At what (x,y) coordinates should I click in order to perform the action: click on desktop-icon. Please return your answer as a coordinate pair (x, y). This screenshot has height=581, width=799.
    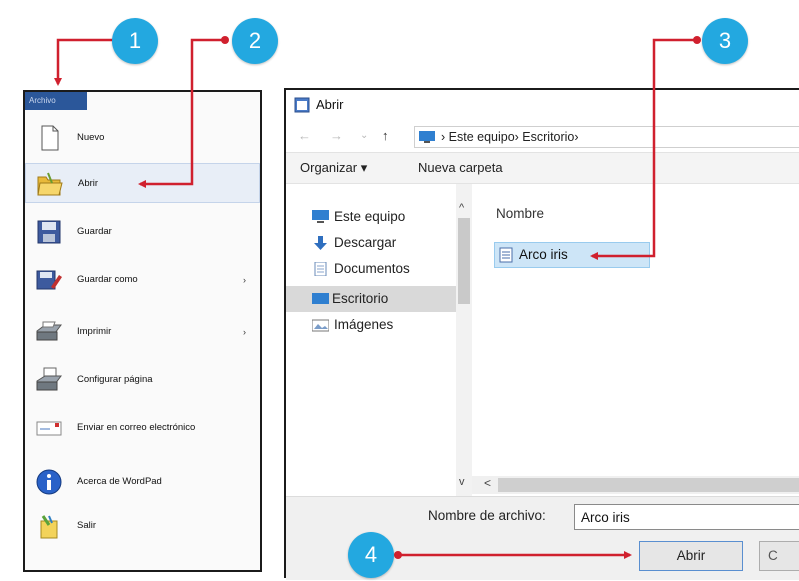
    Looking at the image, I should click on (320, 298).